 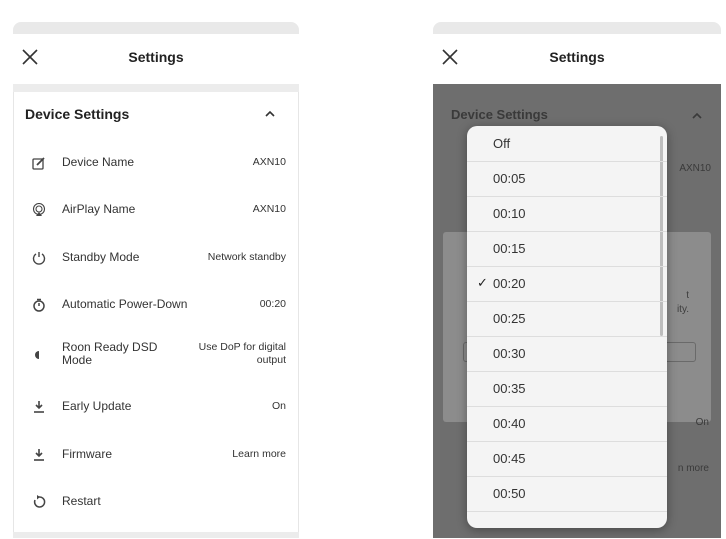 What do you see at coordinates (97, 406) in the screenshot?
I see `row-label: Early Update` at bounding box center [97, 406].